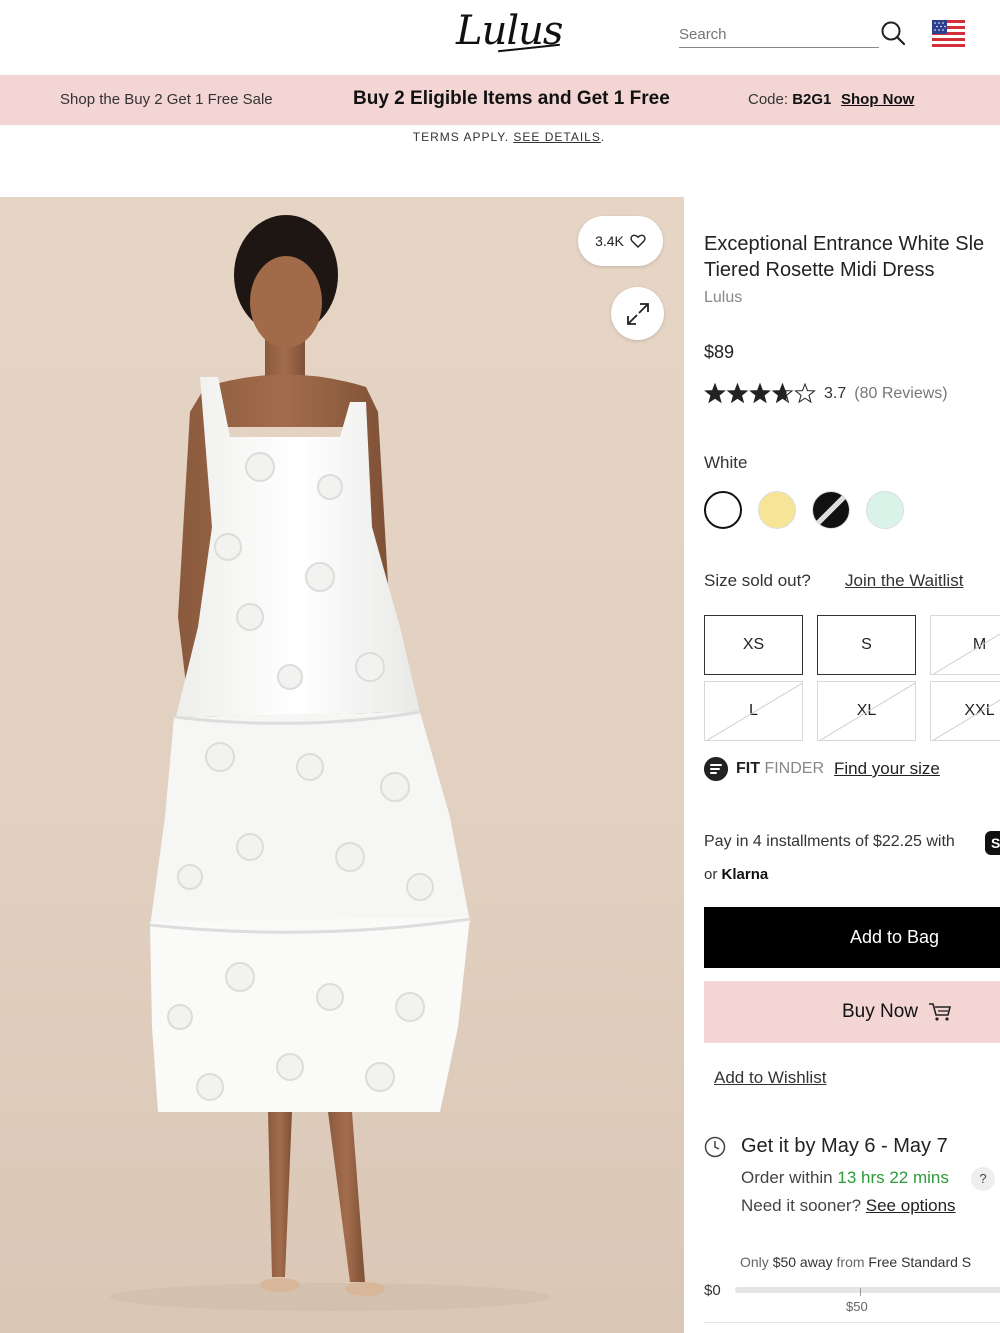  What do you see at coordinates (844, 1146) in the screenshot?
I see `delivery-estimate: Get it by May 6 - May 7` at bounding box center [844, 1146].